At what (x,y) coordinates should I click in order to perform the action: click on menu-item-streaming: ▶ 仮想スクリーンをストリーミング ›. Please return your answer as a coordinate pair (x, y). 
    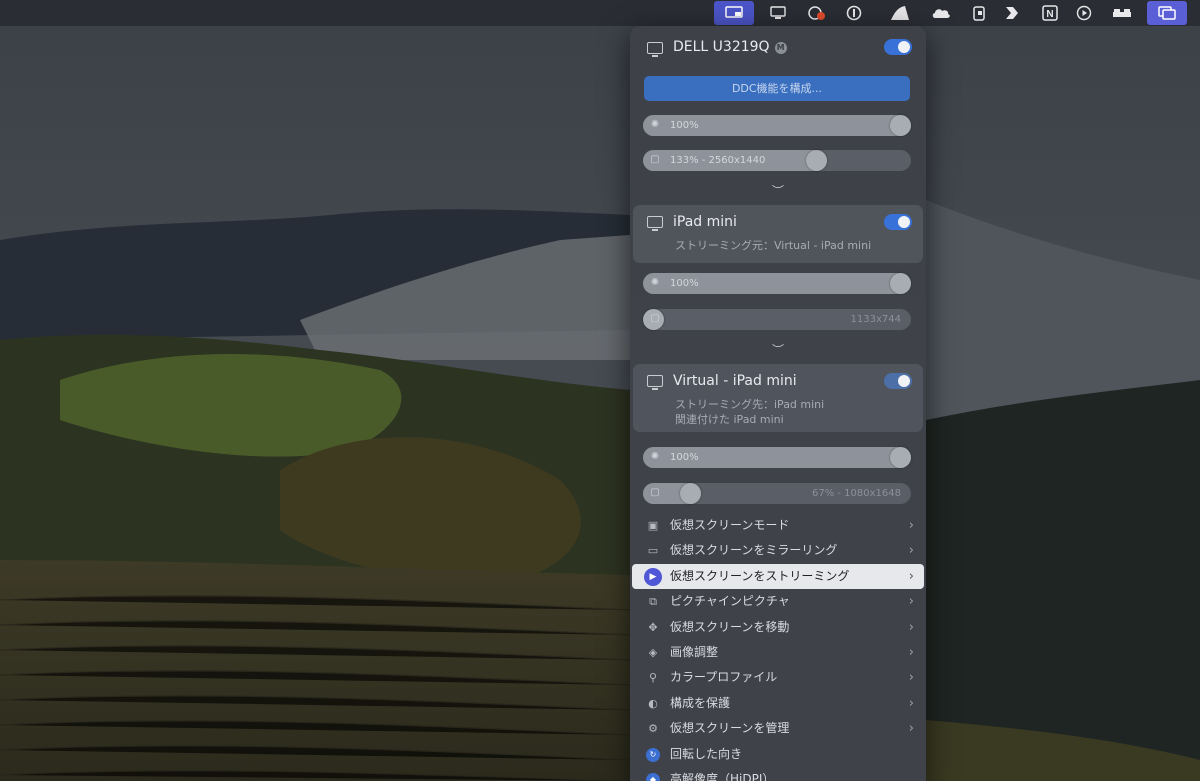
    Looking at the image, I should click on (778, 576).